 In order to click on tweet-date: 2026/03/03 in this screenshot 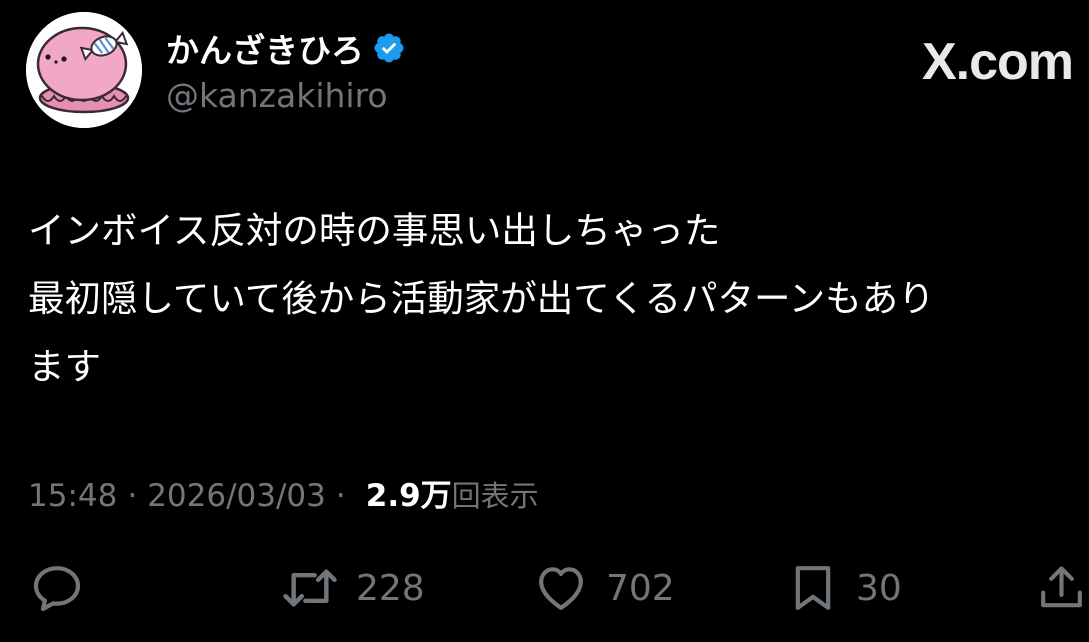, I will do `click(236, 496)`.